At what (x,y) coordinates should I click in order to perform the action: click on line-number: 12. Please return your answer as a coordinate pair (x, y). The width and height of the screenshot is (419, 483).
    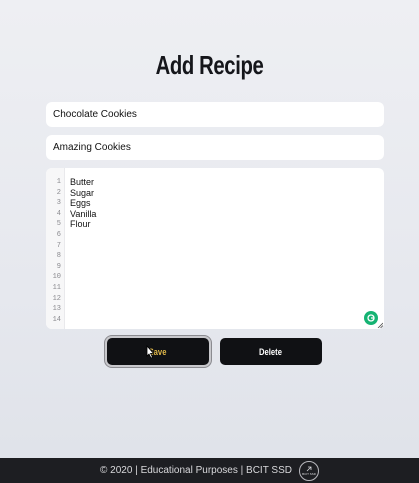
    Looking at the image, I should click on (56, 298).